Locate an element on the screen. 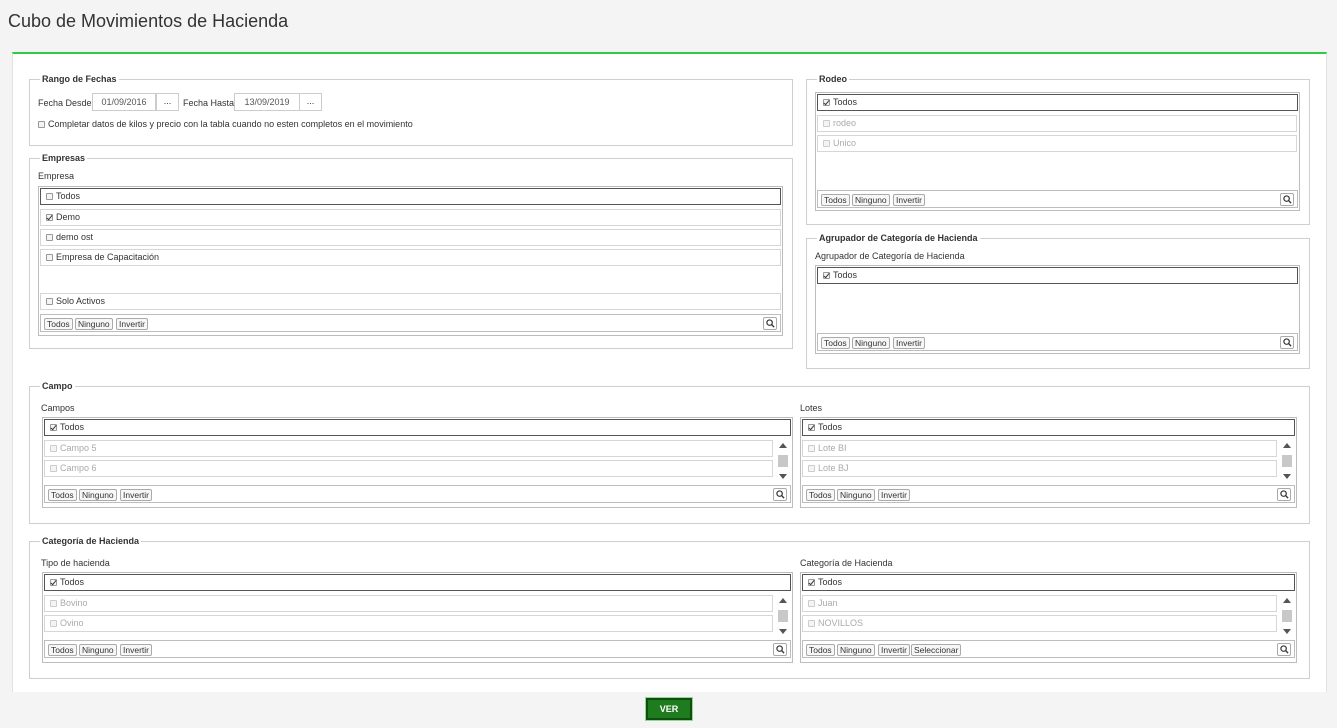 This screenshot has width=1337, height=728. list-item: NOVILLOS is located at coordinates (1039, 623).